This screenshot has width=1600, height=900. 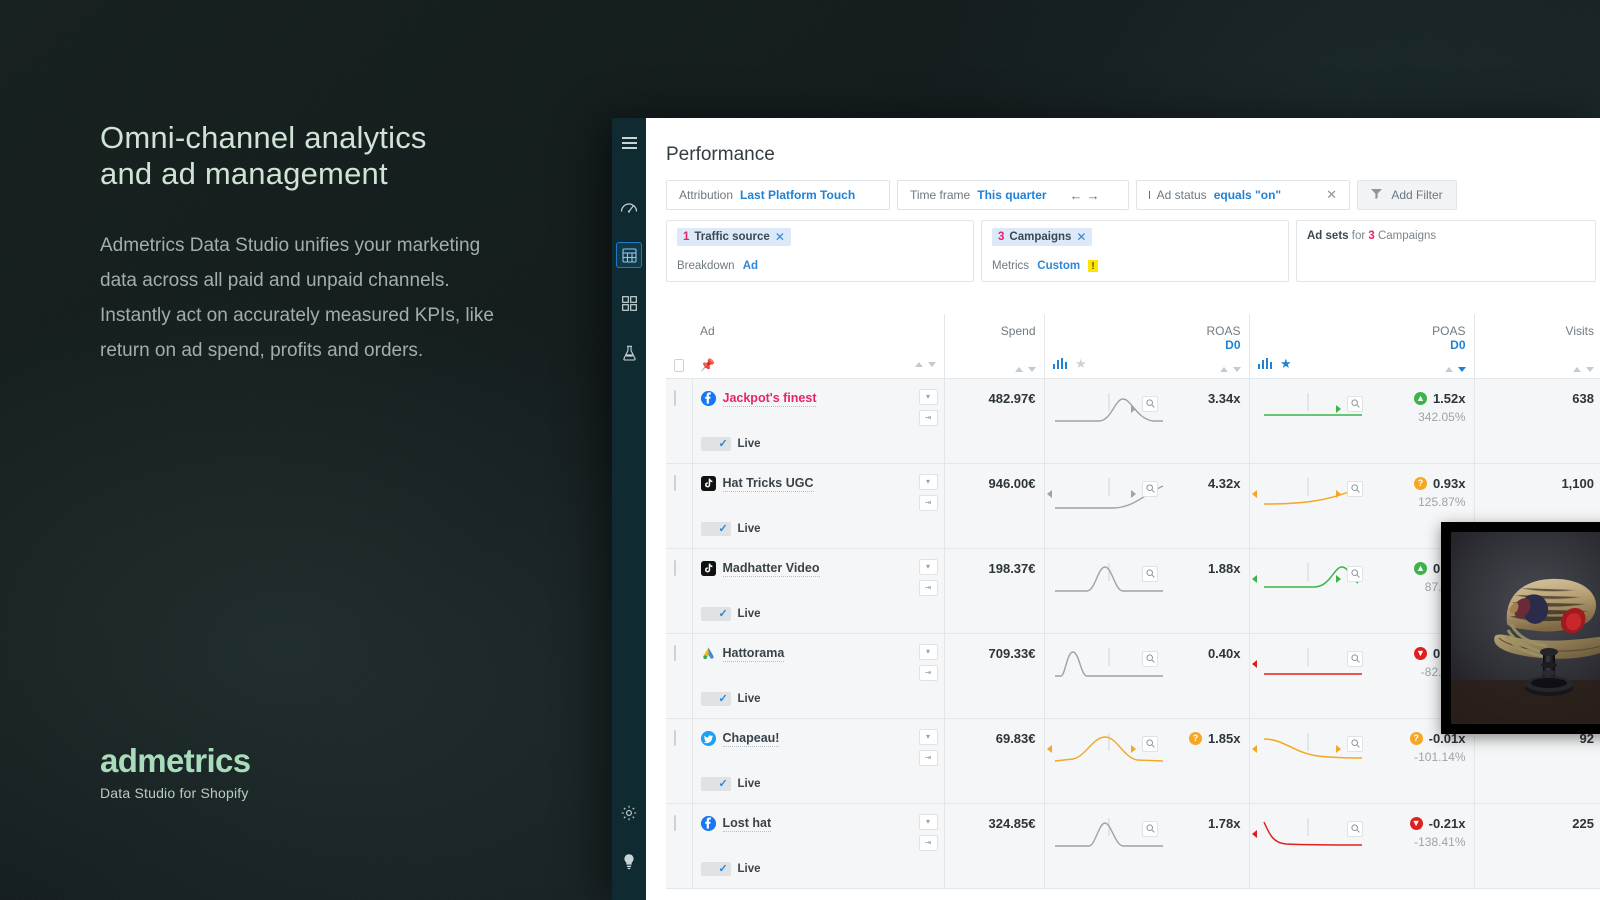 I want to click on timeframe-filter: Time frame This quarter ←→, so click(x=1013, y=195).